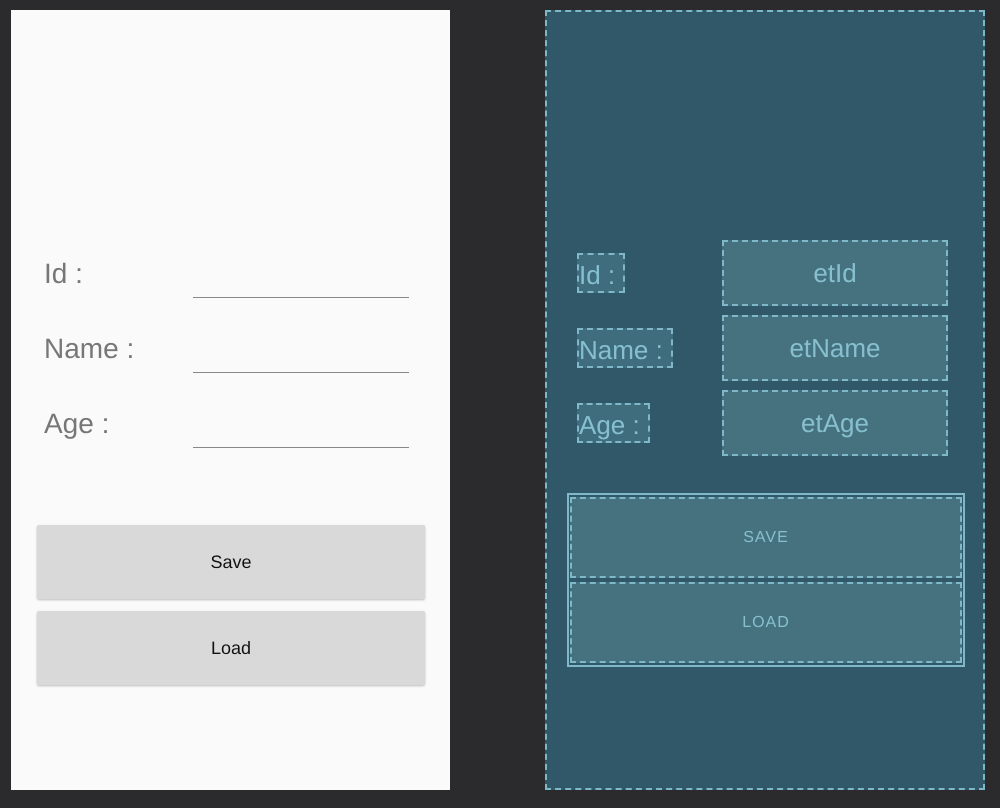  I want to click on label-outline: Id :, so click(601, 273).